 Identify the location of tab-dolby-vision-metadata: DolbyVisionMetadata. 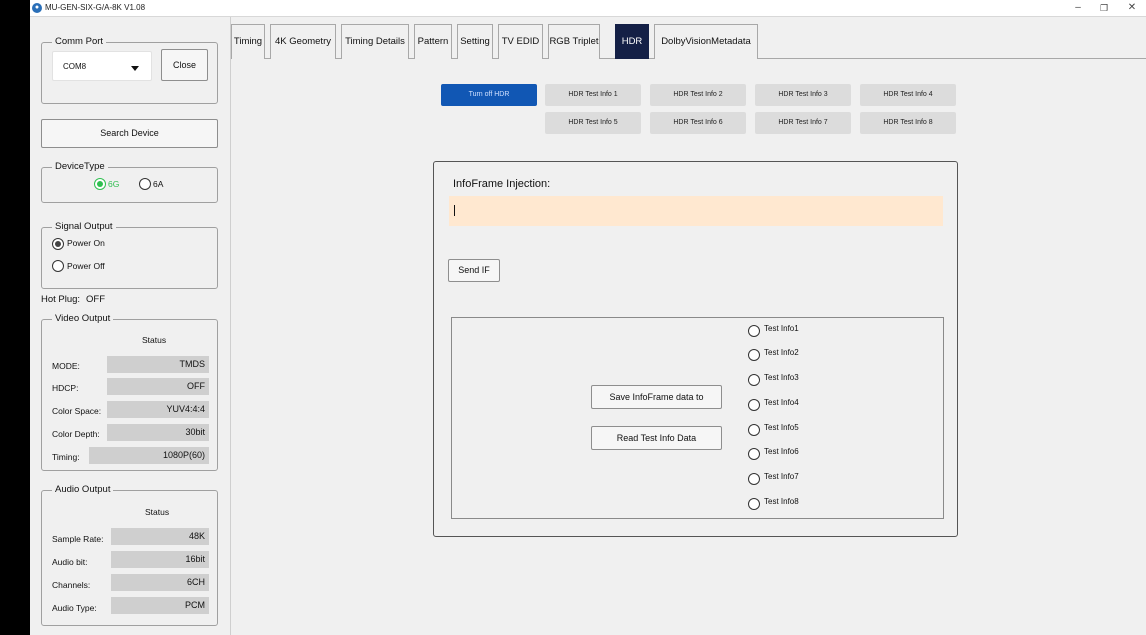
(706, 41).